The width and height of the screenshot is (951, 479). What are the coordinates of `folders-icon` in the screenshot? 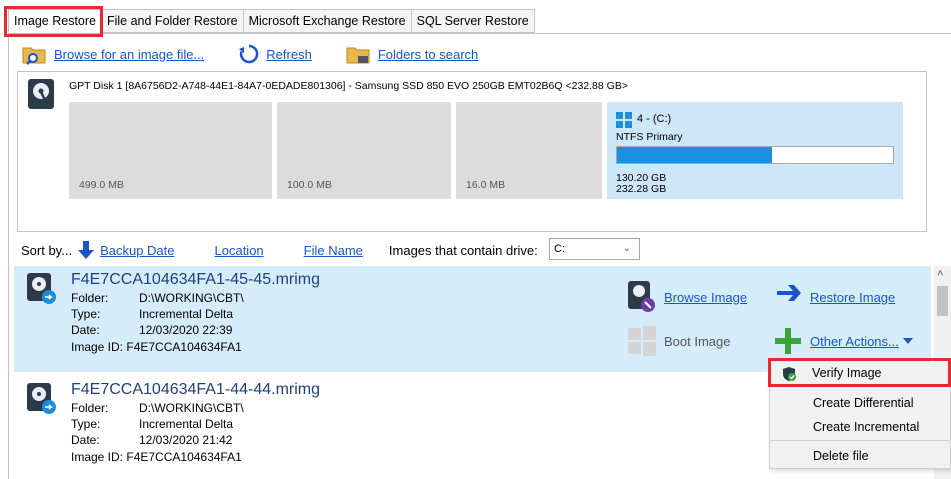 It's located at (358, 55).